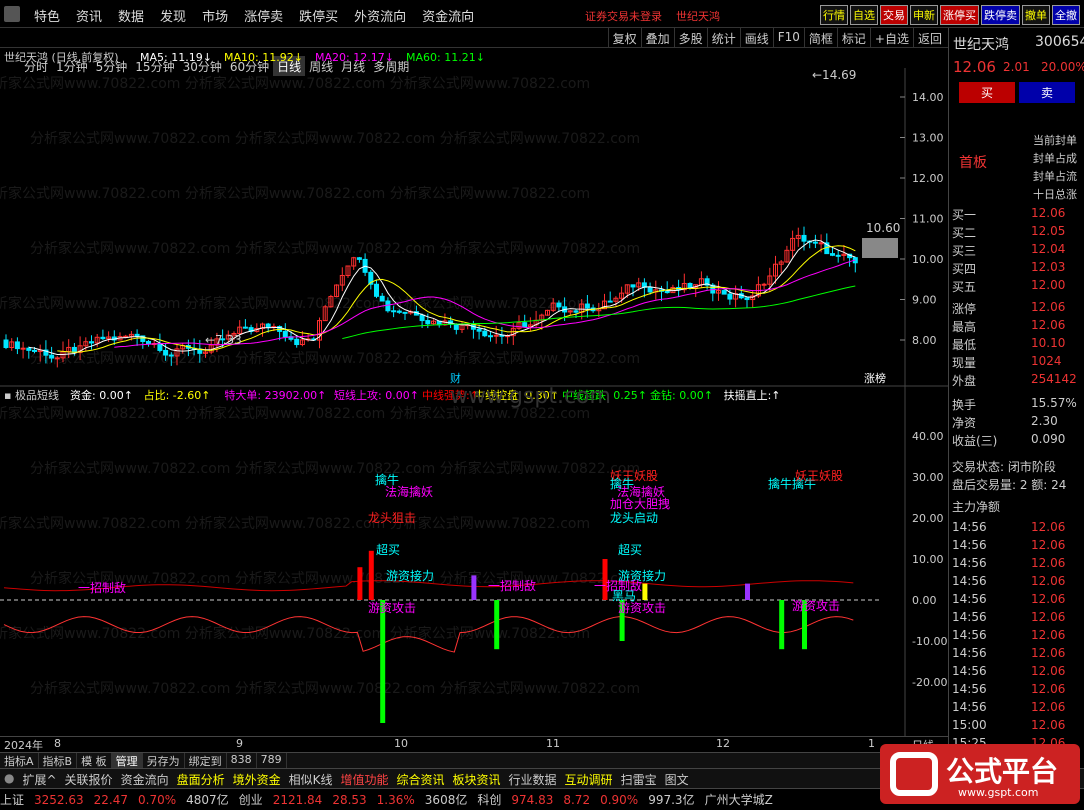  I want to click on indicator-value: 短线上攻: 0.00↑, so click(376, 395).